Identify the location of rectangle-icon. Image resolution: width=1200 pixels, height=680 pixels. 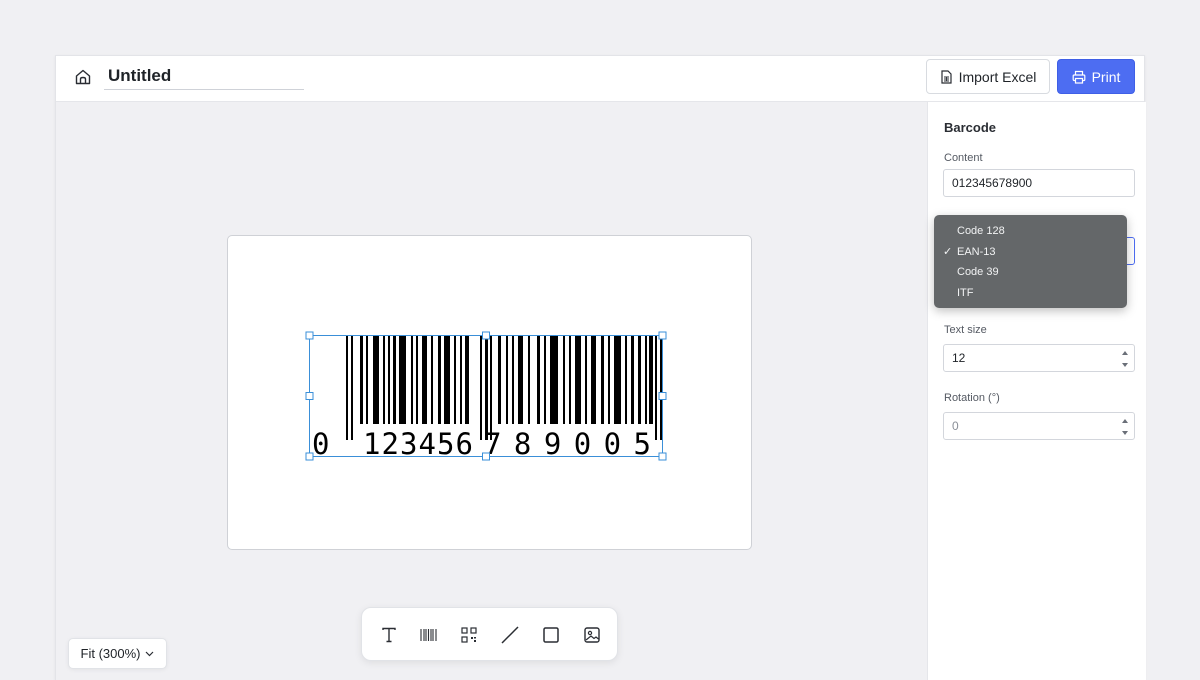
(551, 635).